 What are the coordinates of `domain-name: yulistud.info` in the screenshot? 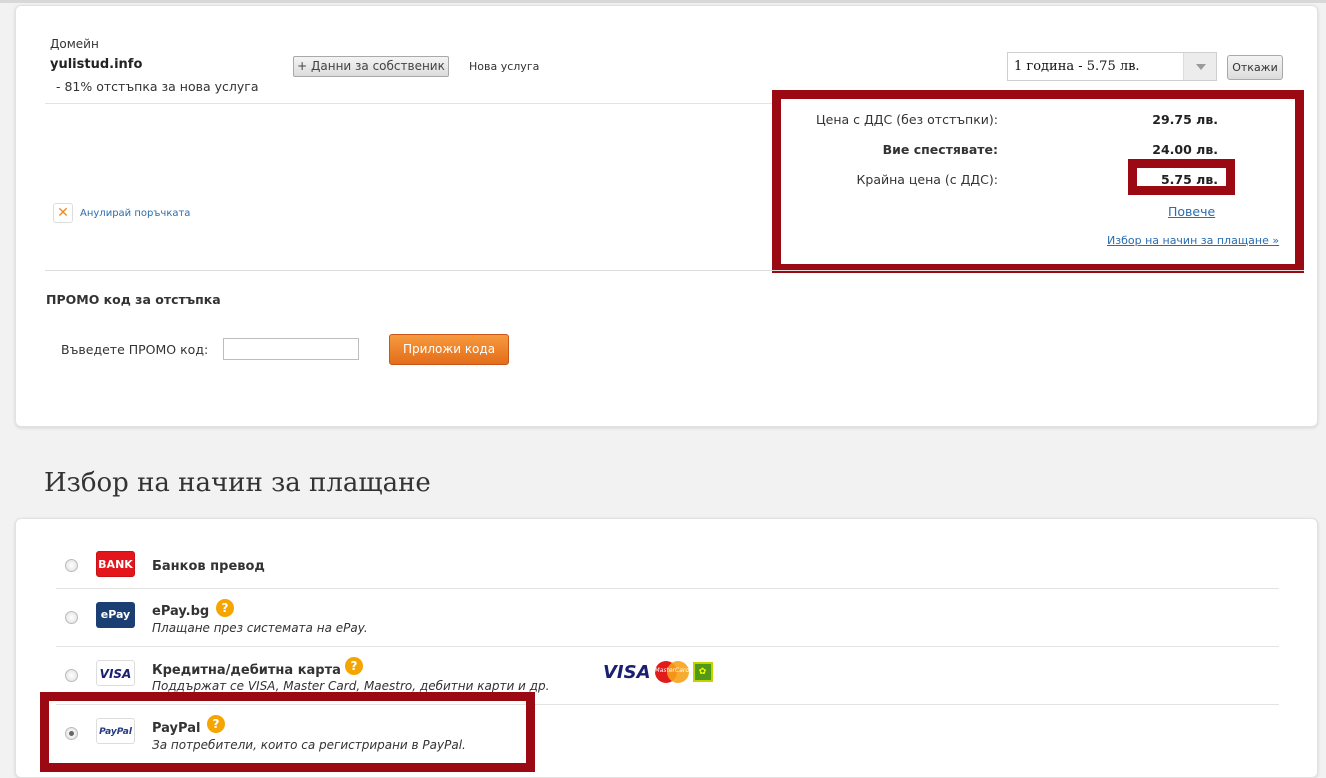 It's located at (96, 64).